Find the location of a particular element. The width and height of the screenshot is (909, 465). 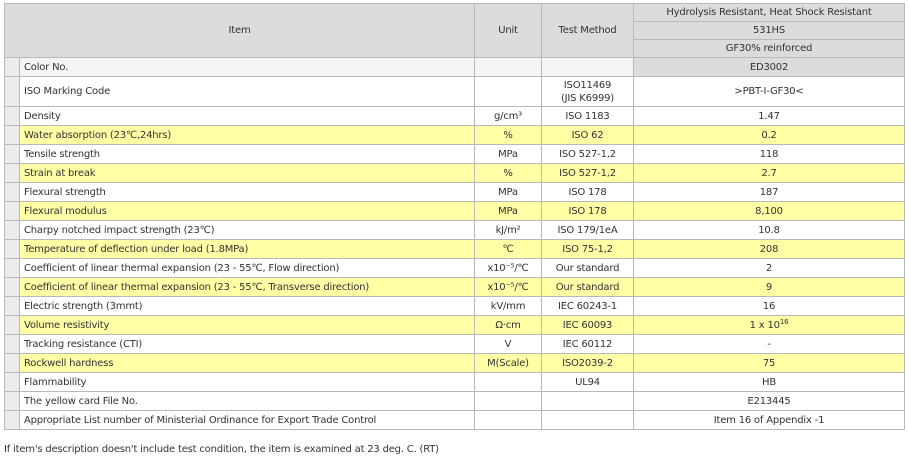

test-method-cell: ISO11469 (JIS K6999) is located at coordinates (587, 91).